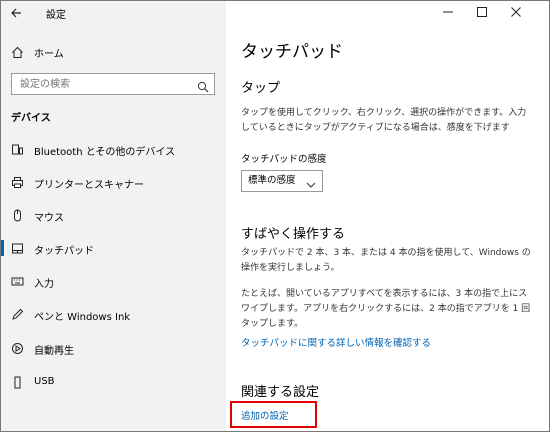  What do you see at coordinates (49, 218) in the screenshot?
I see `sidebar-item-label: マウス` at bounding box center [49, 218].